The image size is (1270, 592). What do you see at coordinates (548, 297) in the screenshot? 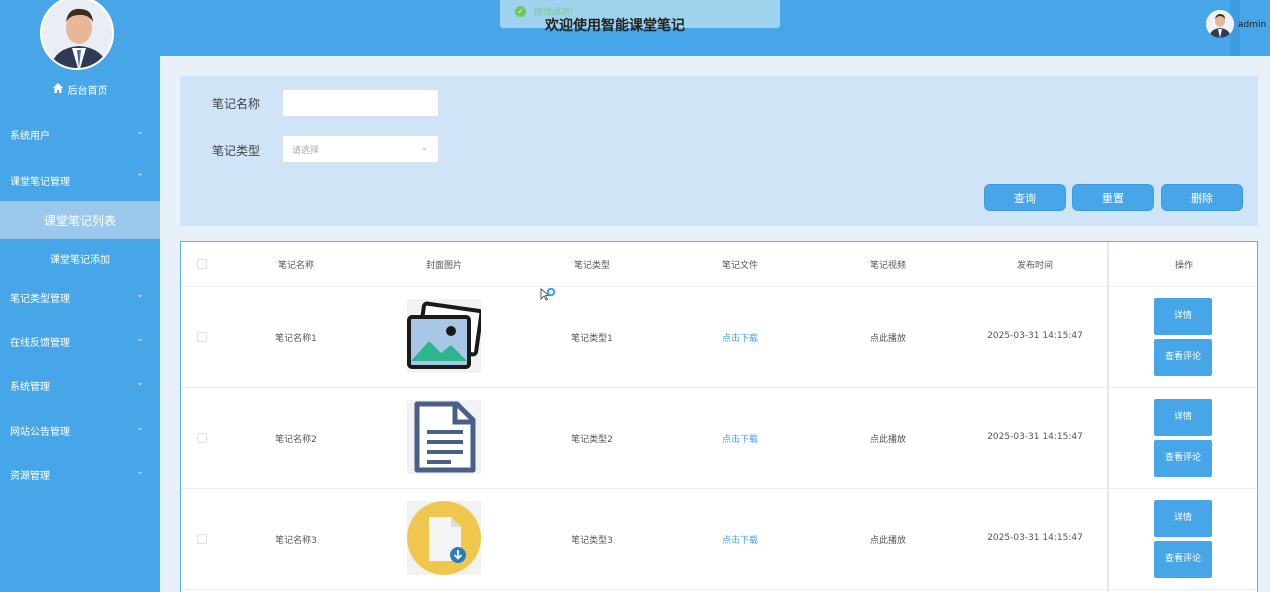
I see `mouse-cursor-icon` at bounding box center [548, 297].